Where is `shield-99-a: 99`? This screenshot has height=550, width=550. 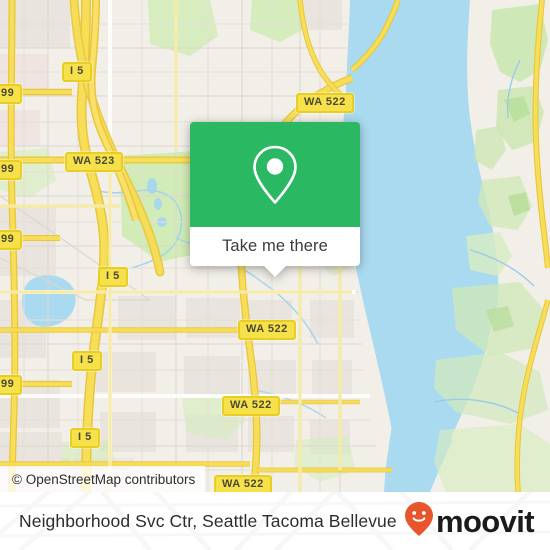
shield-99-a: 99 is located at coordinates (11, 94).